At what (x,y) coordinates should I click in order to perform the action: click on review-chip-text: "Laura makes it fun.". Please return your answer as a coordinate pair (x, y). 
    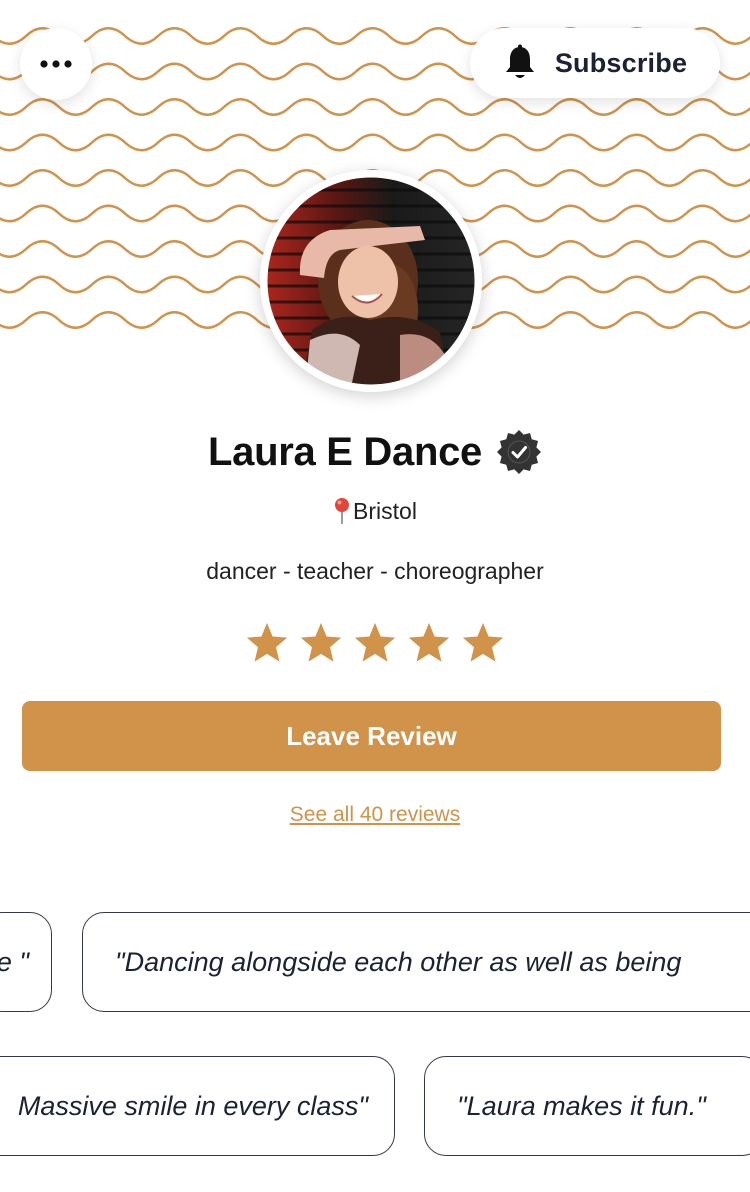
    Looking at the image, I should click on (581, 1105).